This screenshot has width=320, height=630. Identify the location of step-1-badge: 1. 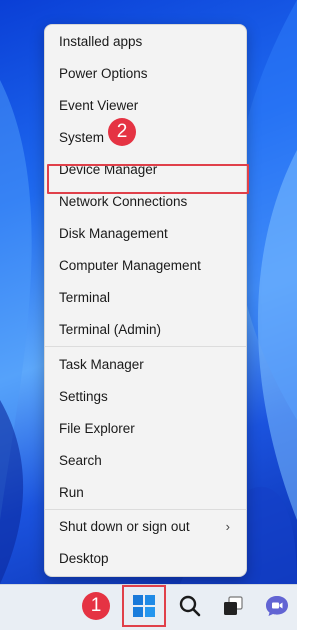
(96, 606).